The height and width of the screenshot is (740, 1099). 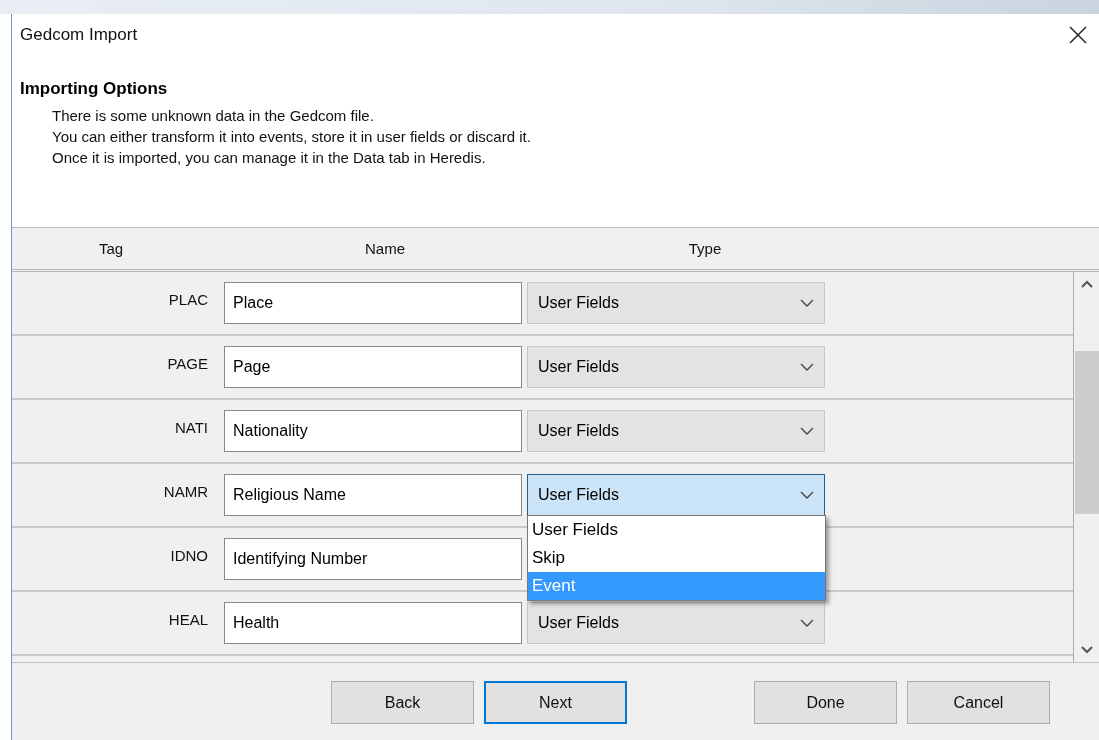 What do you see at coordinates (188, 620) in the screenshot?
I see `tag-label: HEAL` at bounding box center [188, 620].